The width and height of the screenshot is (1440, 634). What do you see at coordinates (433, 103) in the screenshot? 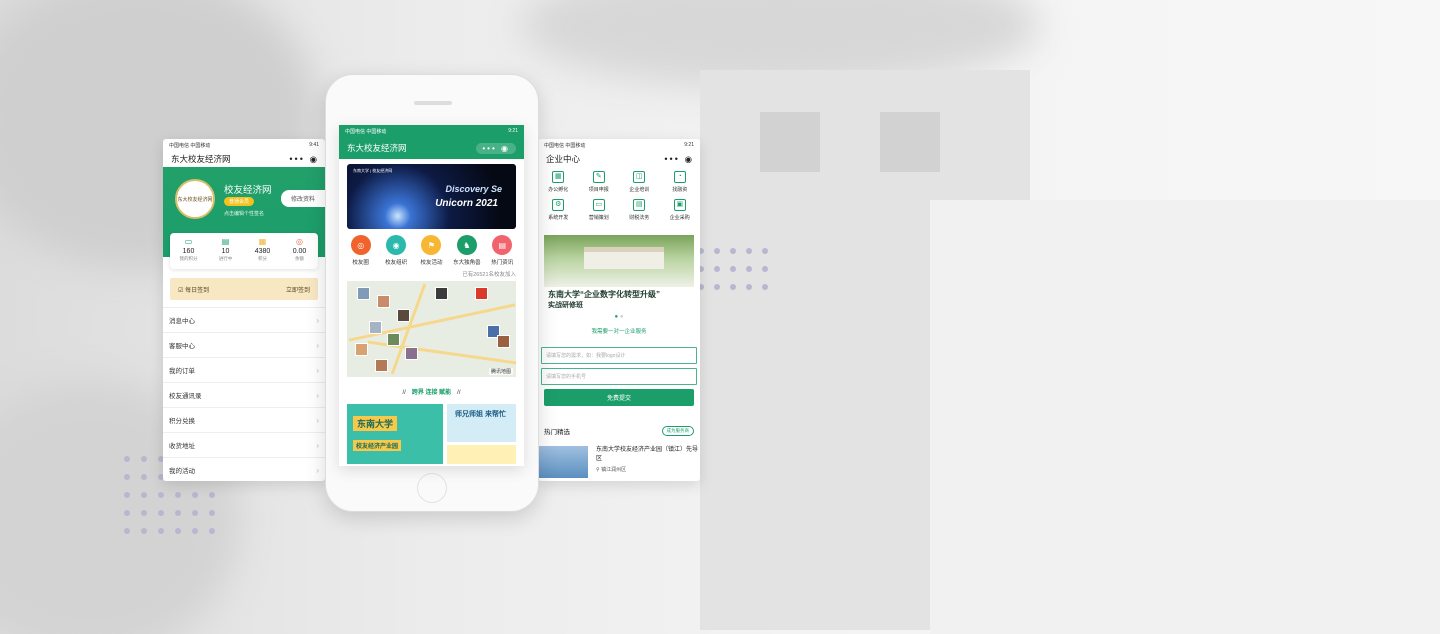
I see `phone-speaker` at bounding box center [433, 103].